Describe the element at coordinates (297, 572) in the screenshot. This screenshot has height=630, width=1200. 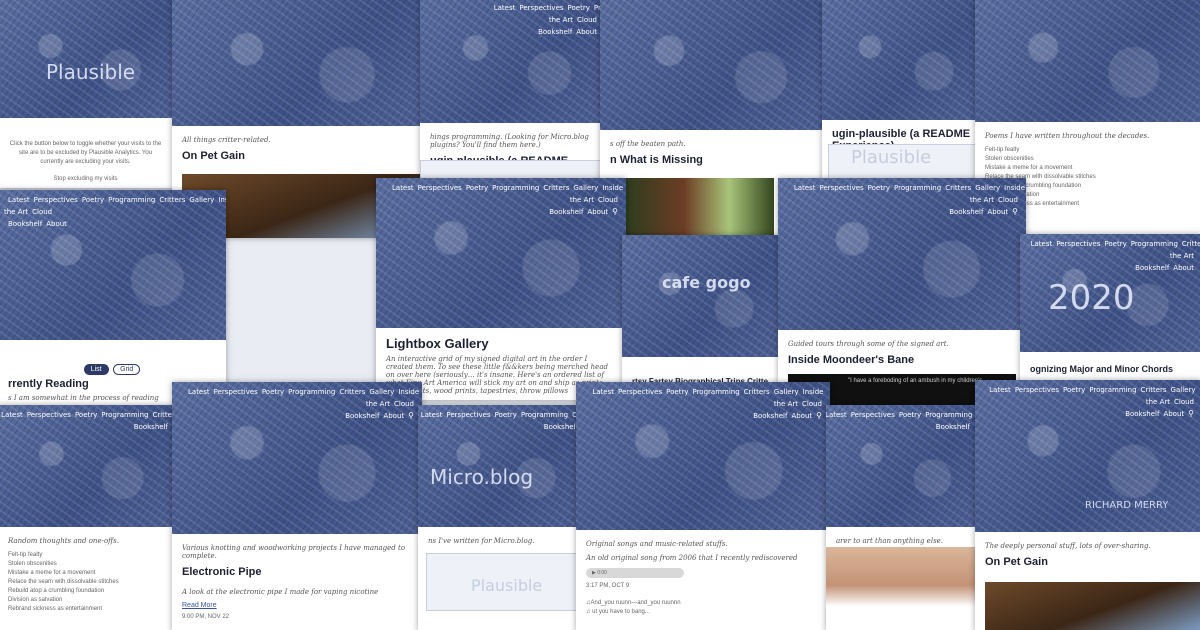
I see `post-title-link: Electronic Pipe` at that location.